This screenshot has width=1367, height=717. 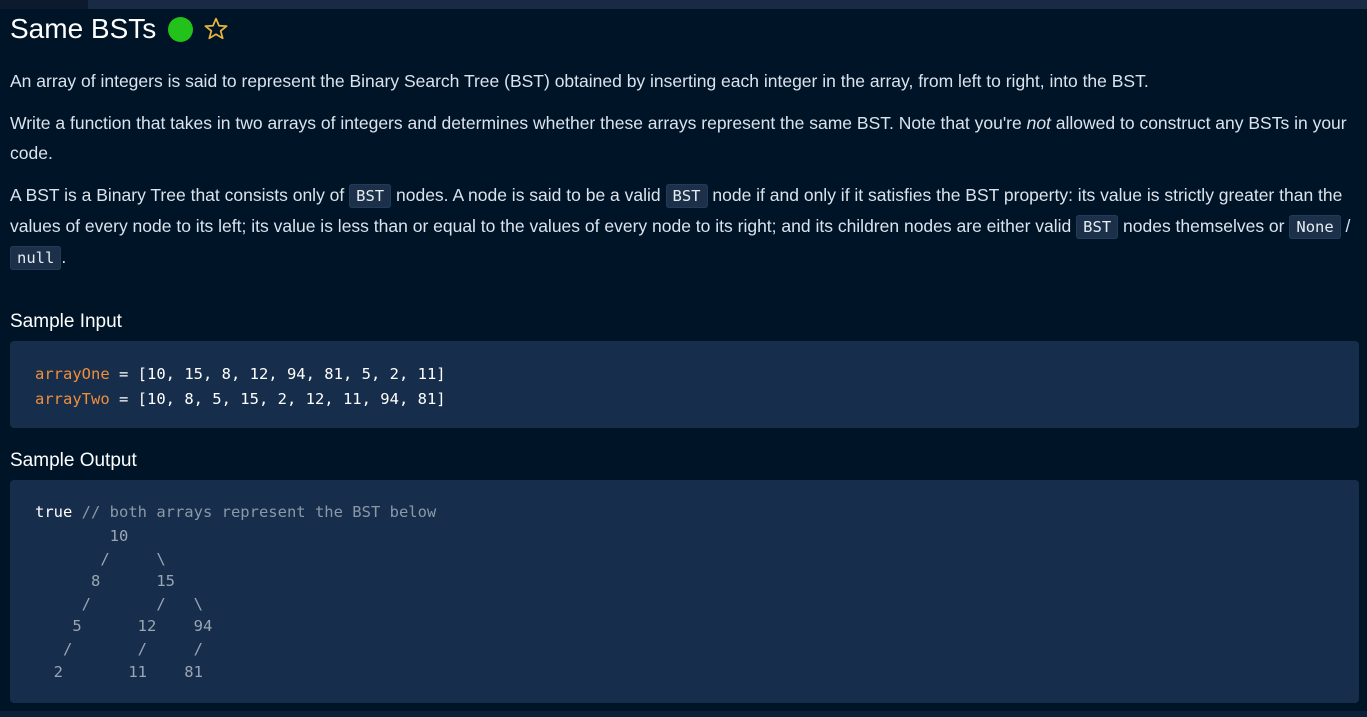 I want to click on problem-title: Same BSTs, so click(x=83, y=28).